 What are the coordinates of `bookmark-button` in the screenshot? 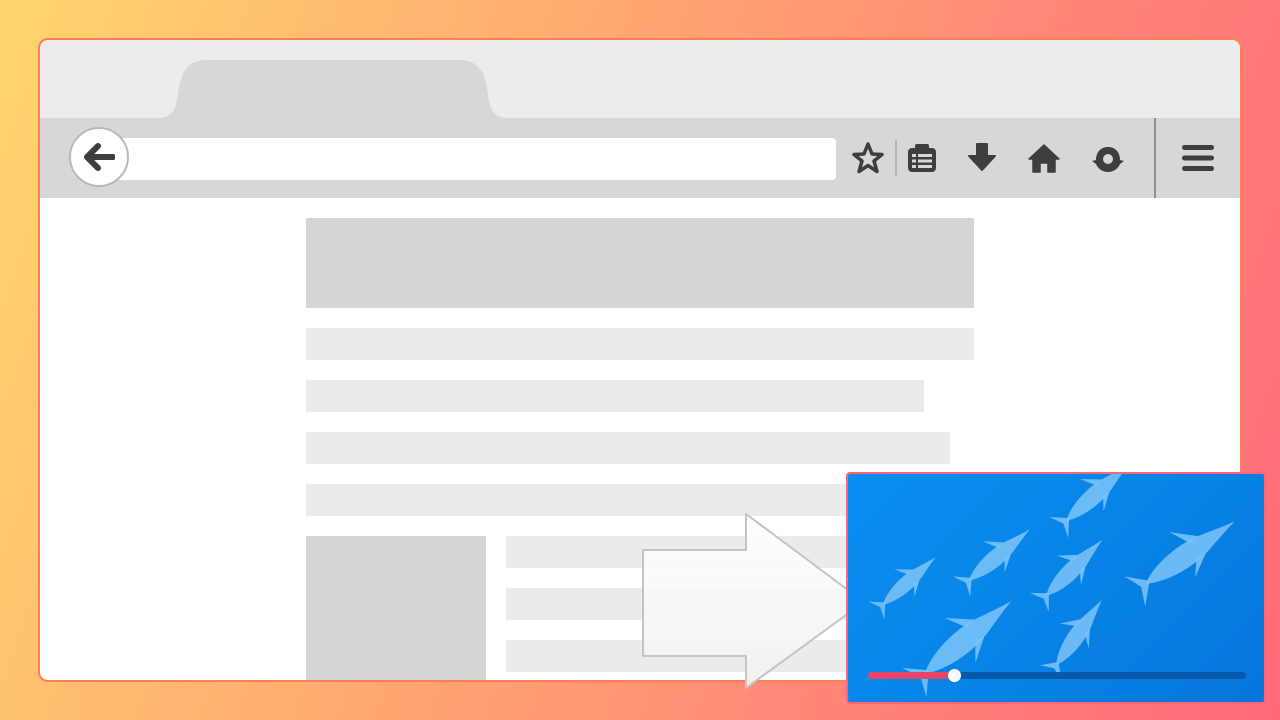 It's located at (868, 158).